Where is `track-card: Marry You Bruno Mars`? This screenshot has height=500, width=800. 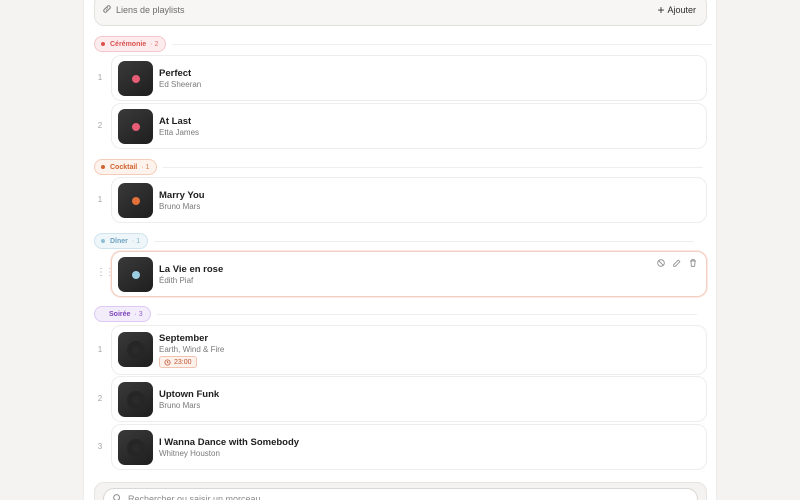
track-card: Marry You Bruno Mars is located at coordinates (409, 200).